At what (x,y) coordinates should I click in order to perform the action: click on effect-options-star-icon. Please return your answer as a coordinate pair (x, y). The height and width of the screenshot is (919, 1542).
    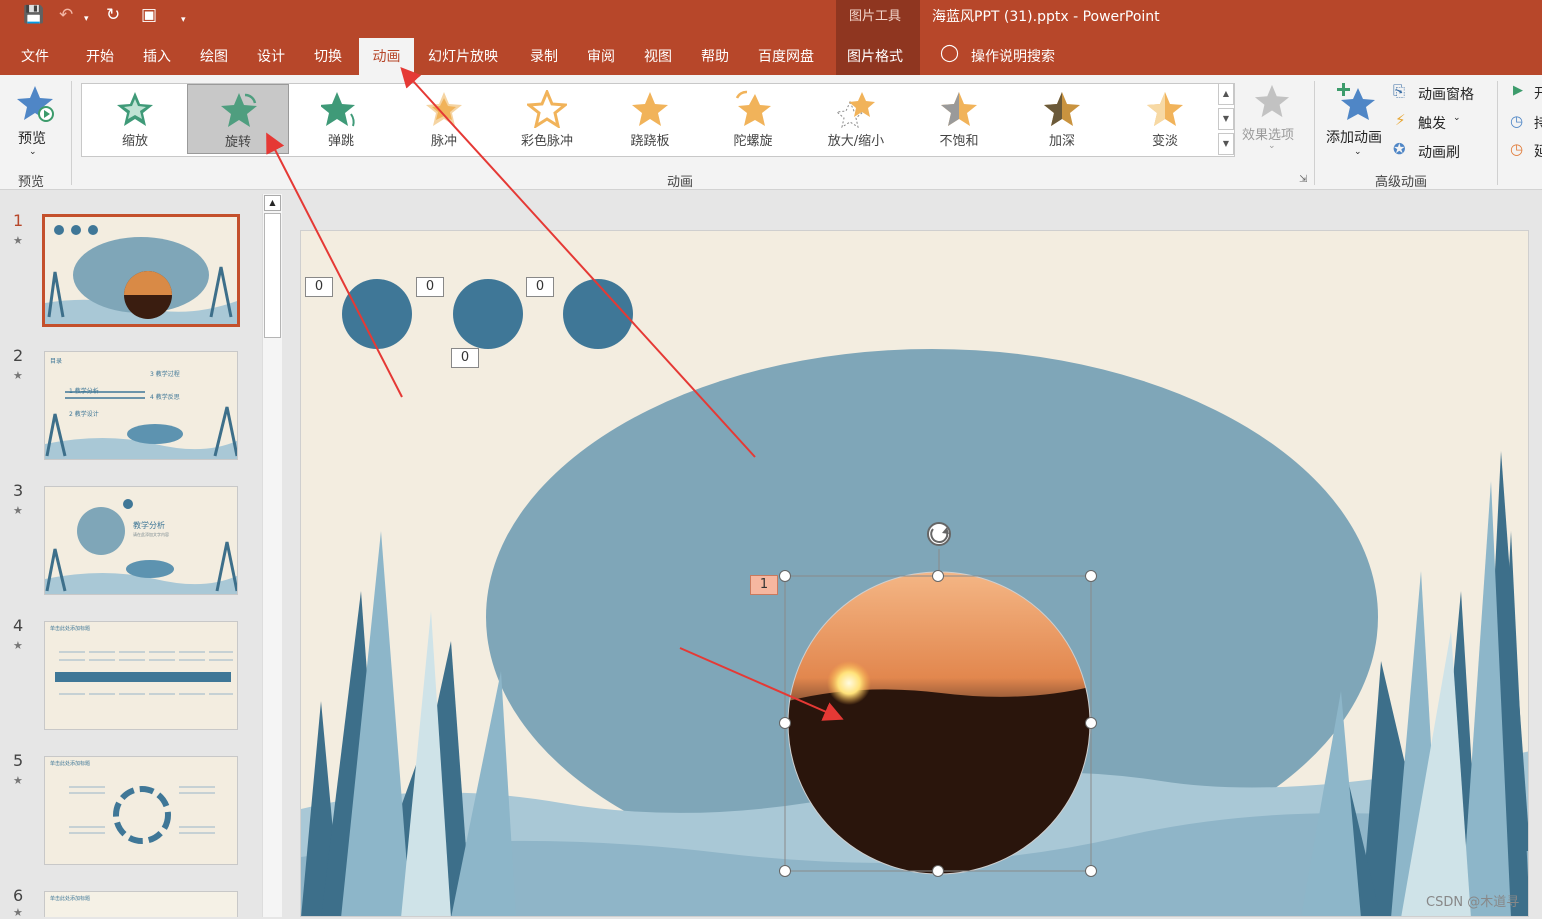
    Looking at the image, I should click on (1272, 101).